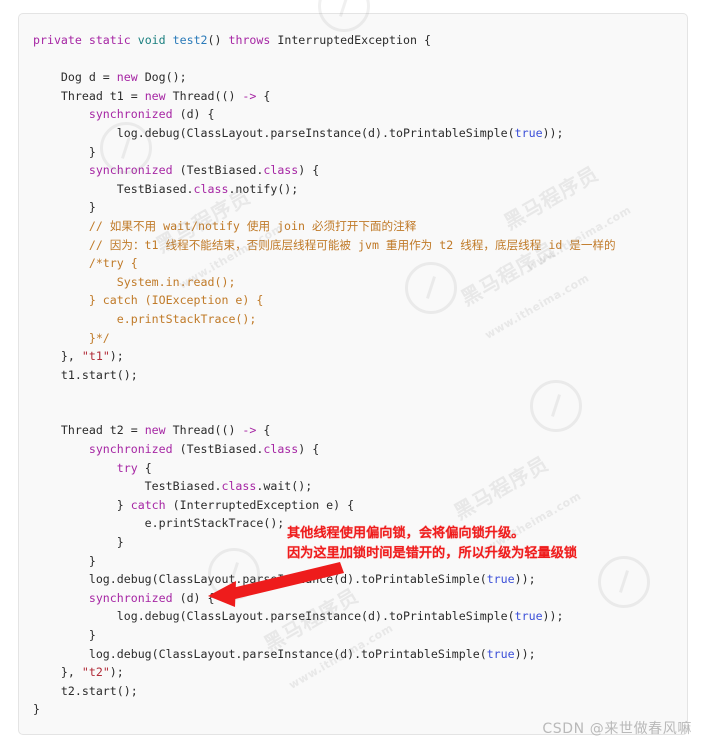 The height and width of the screenshot is (746, 706). What do you see at coordinates (75, 77) in the screenshot?
I see `code-token: Dog d =` at bounding box center [75, 77].